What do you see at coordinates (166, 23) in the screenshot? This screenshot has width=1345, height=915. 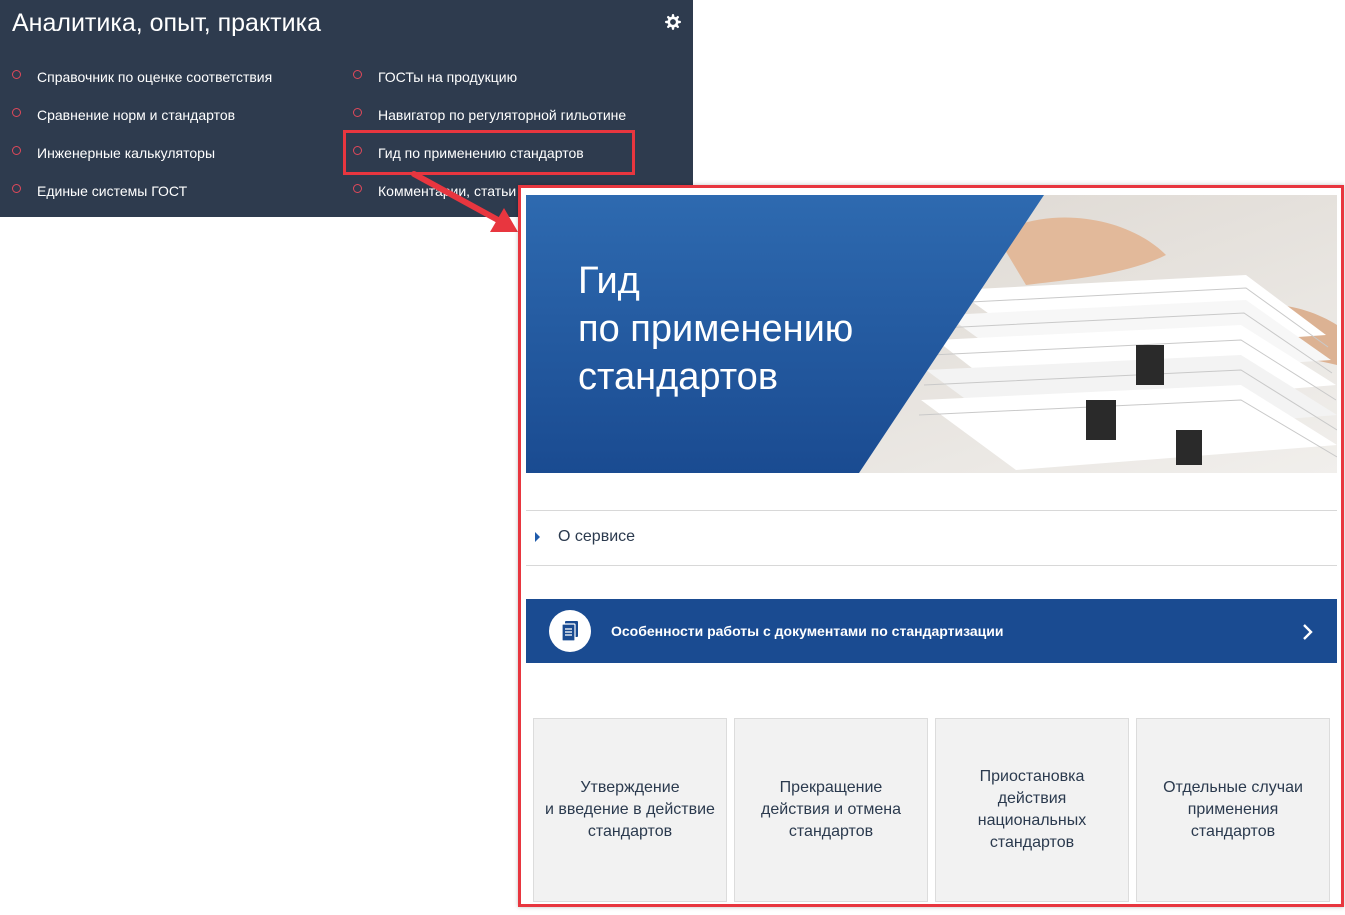 I see `menu-title: Аналитика, опыт, практика` at bounding box center [166, 23].